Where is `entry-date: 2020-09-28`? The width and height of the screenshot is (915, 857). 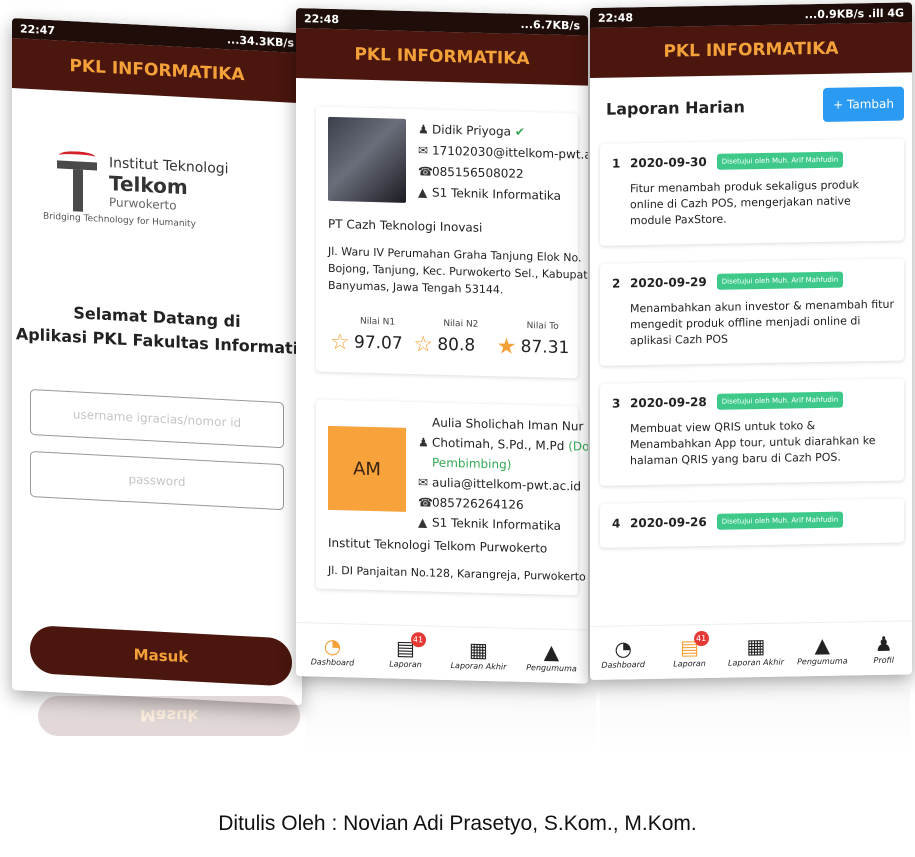
entry-date: 2020-09-28 is located at coordinates (668, 402).